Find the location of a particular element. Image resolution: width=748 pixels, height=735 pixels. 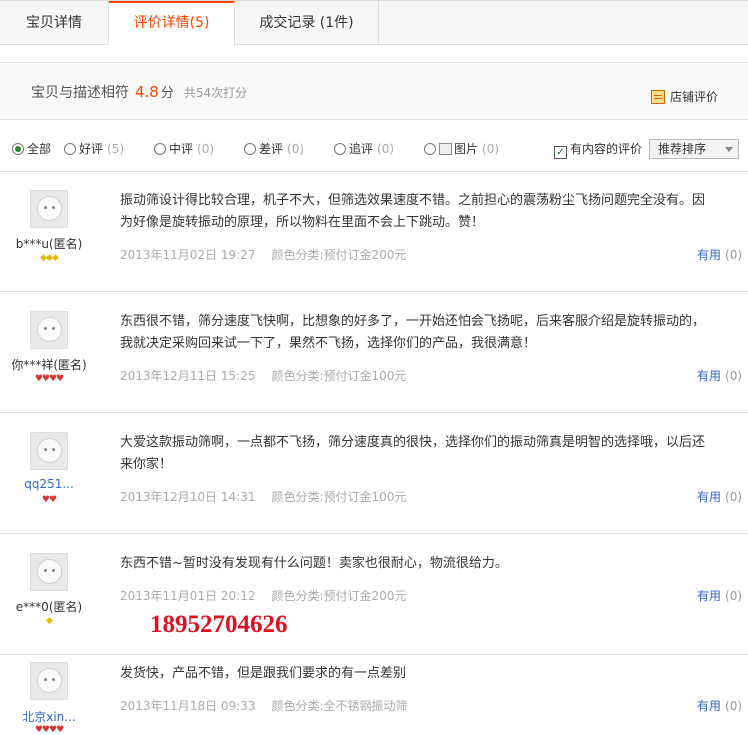

filter-all-label: 全部 is located at coordinates (39, 149).